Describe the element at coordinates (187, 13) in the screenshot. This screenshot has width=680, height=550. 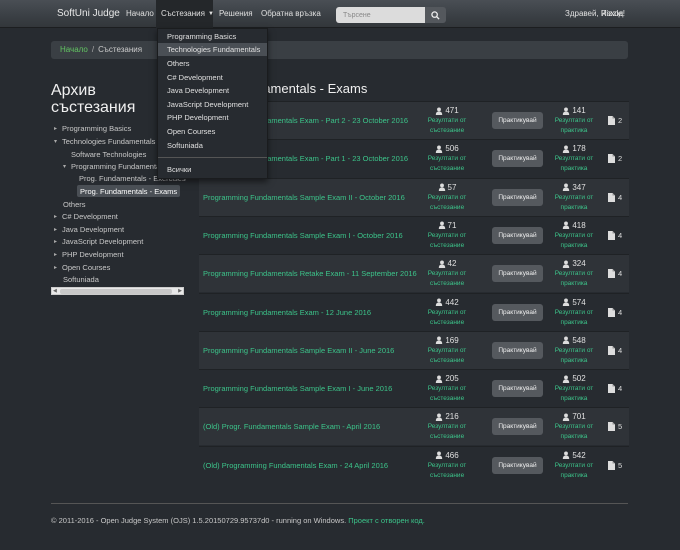
I see `nav-contests: Състезания ▼` at that location.